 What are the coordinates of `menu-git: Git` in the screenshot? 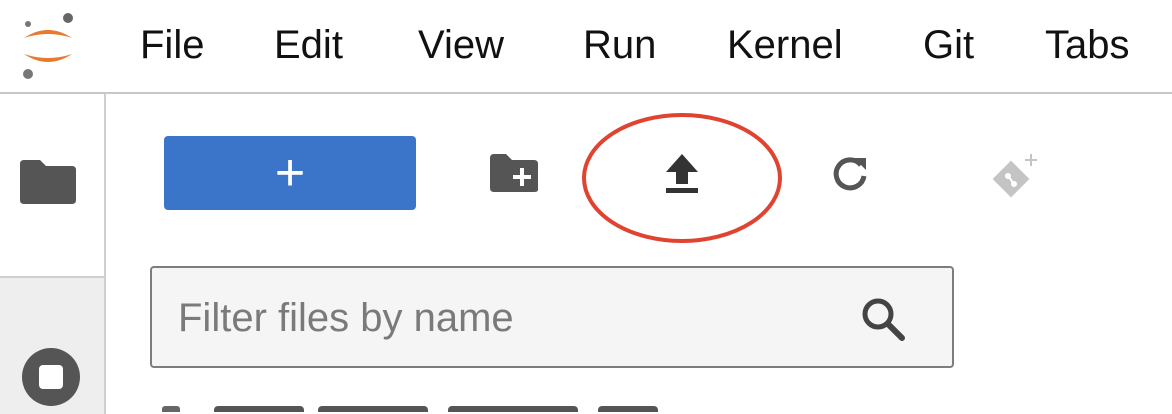 It's located at (948, 45).